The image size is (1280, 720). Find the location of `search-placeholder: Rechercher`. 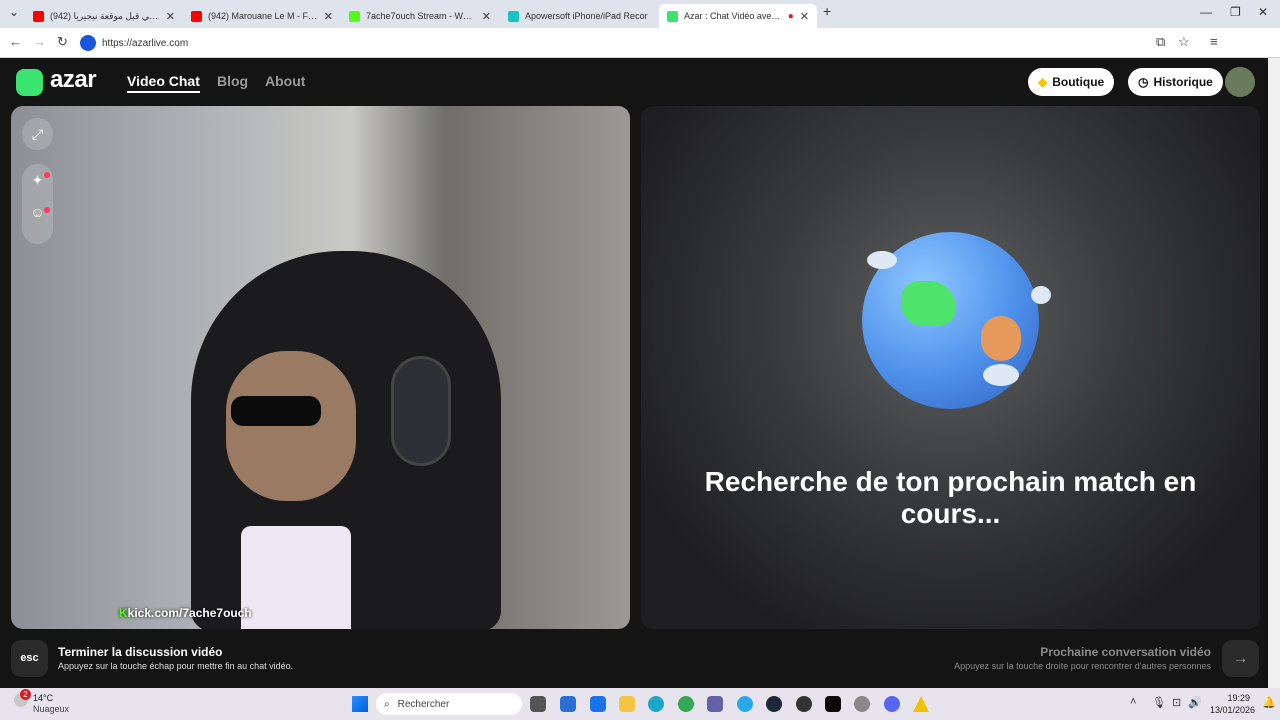

search-placeholder: Rechercher is located at coordinates (423, 704).